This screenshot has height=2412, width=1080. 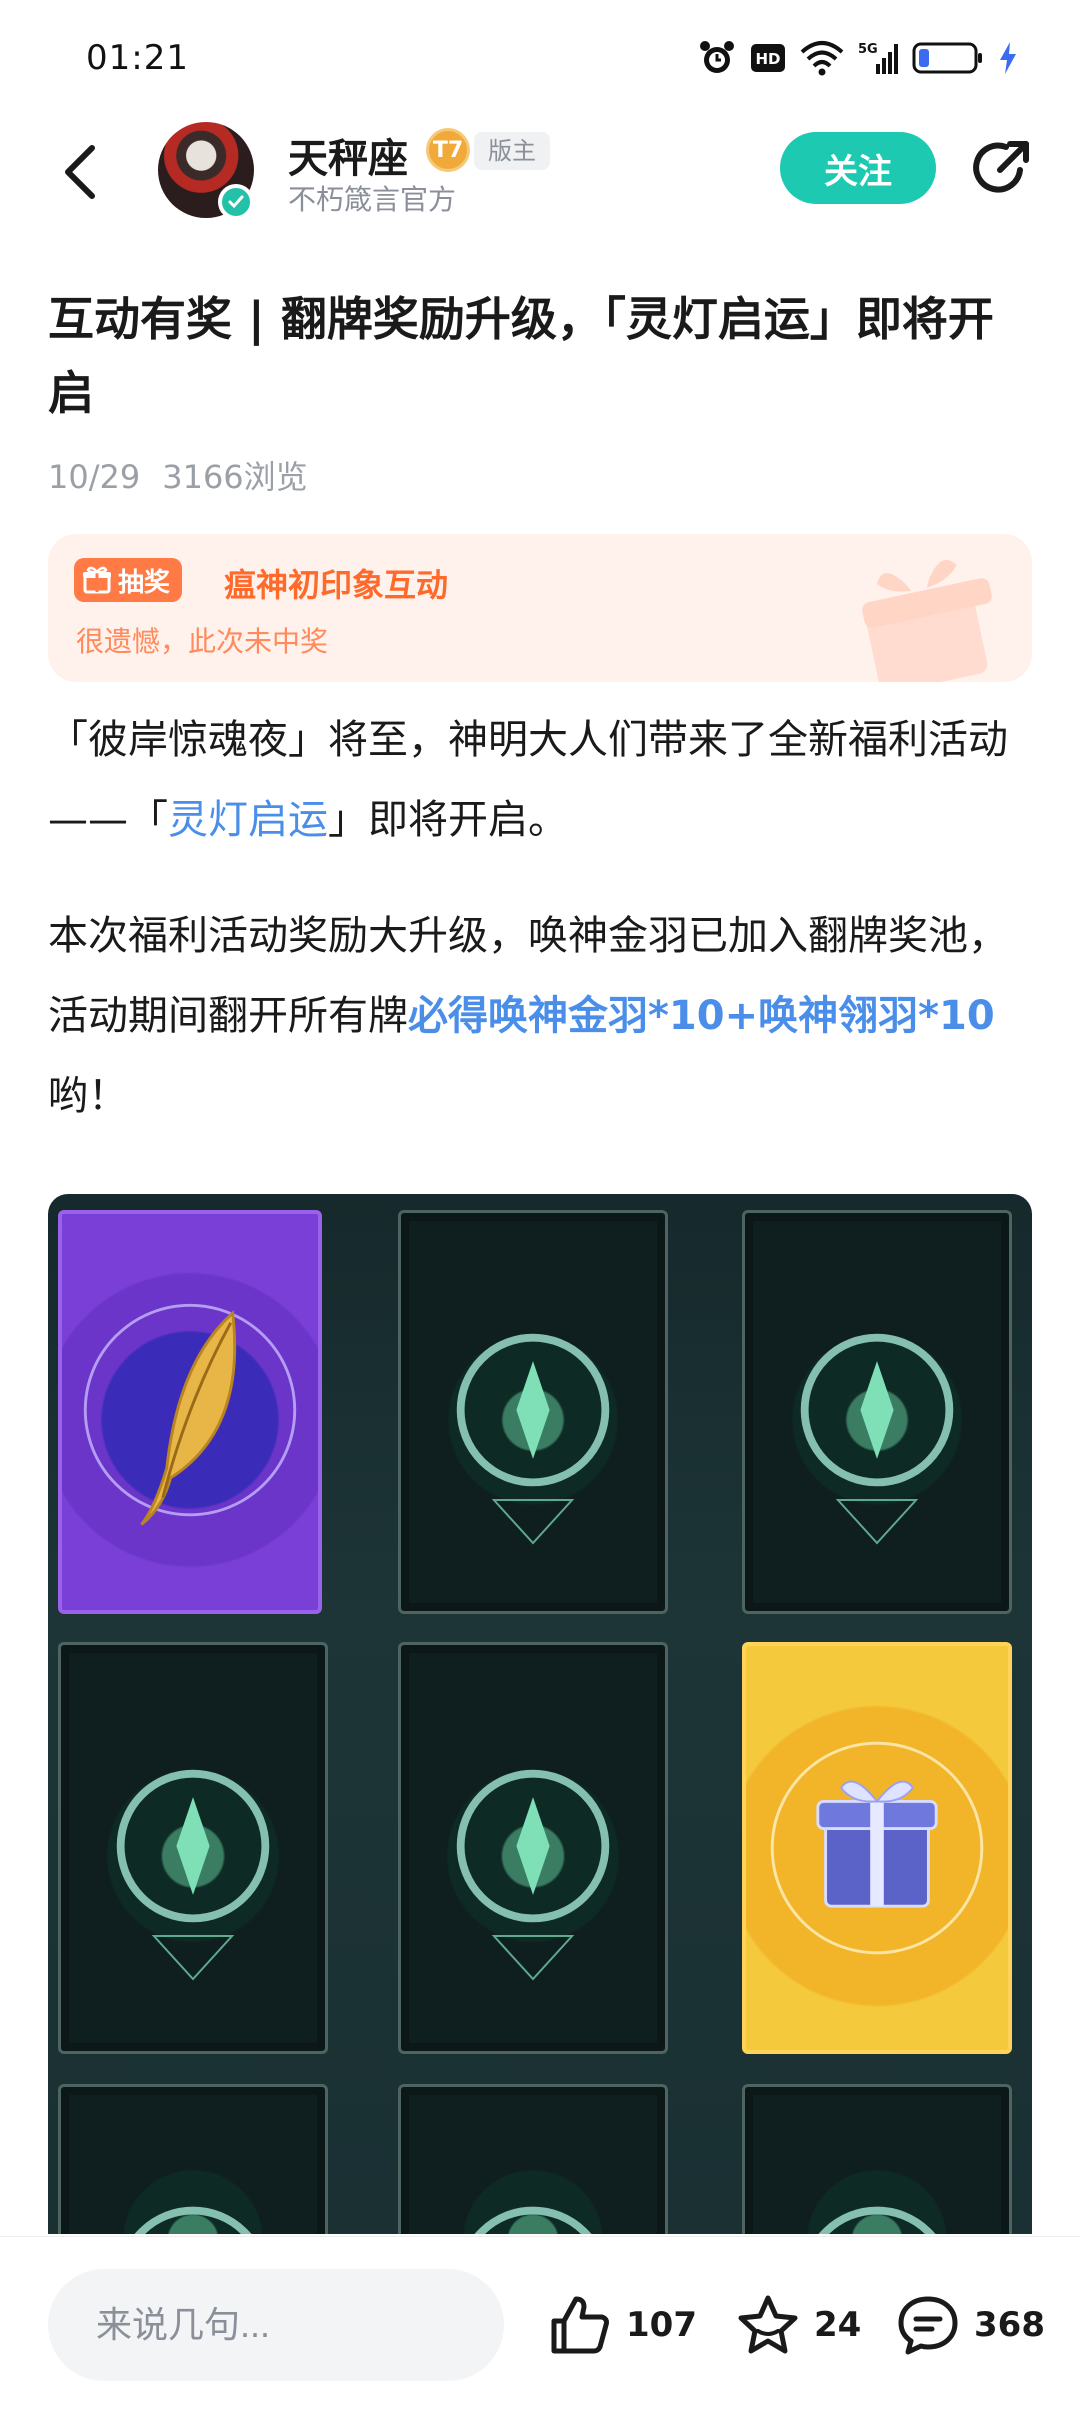 I want to click on like-icon, so click(x=580, y=2325).